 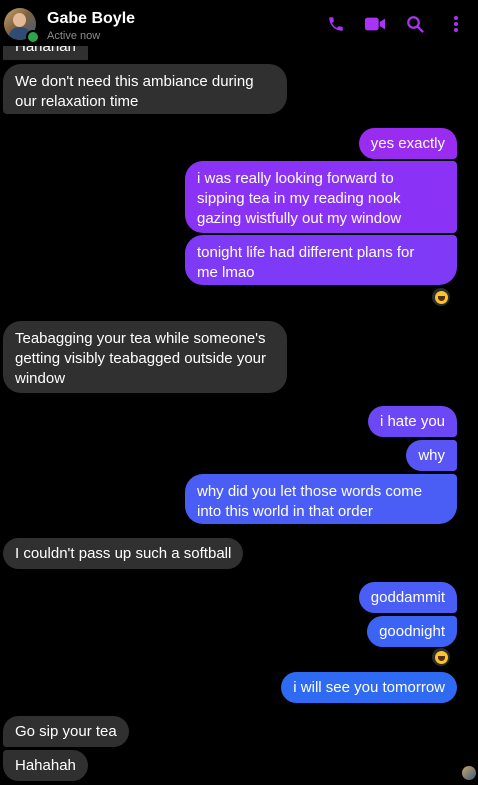 What do you see at coordinates (415, 24) in the screenshot?
I see `search-icon` at bounding box center [415, 24].